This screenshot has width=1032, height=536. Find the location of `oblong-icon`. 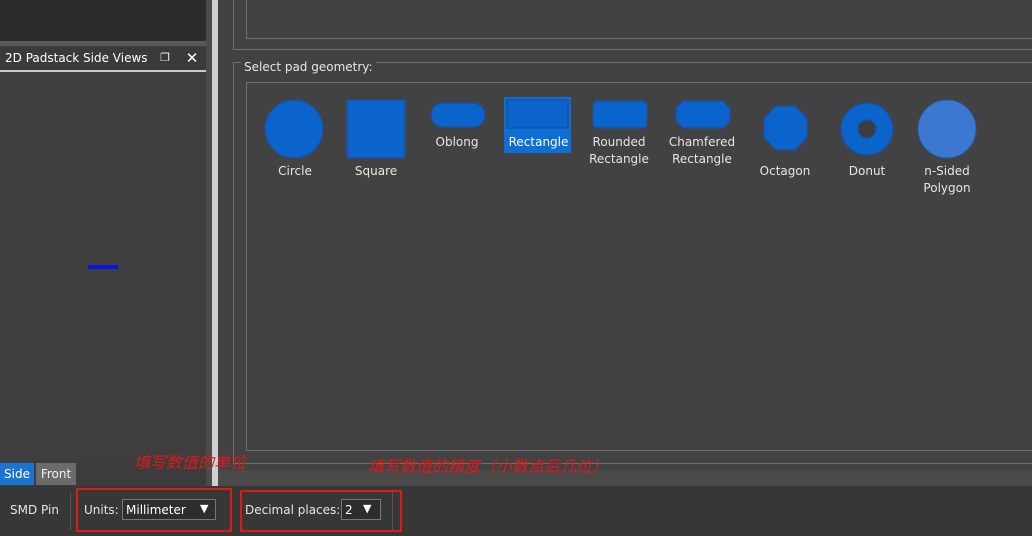

oblong-icon is located at coordinates (458, 115).